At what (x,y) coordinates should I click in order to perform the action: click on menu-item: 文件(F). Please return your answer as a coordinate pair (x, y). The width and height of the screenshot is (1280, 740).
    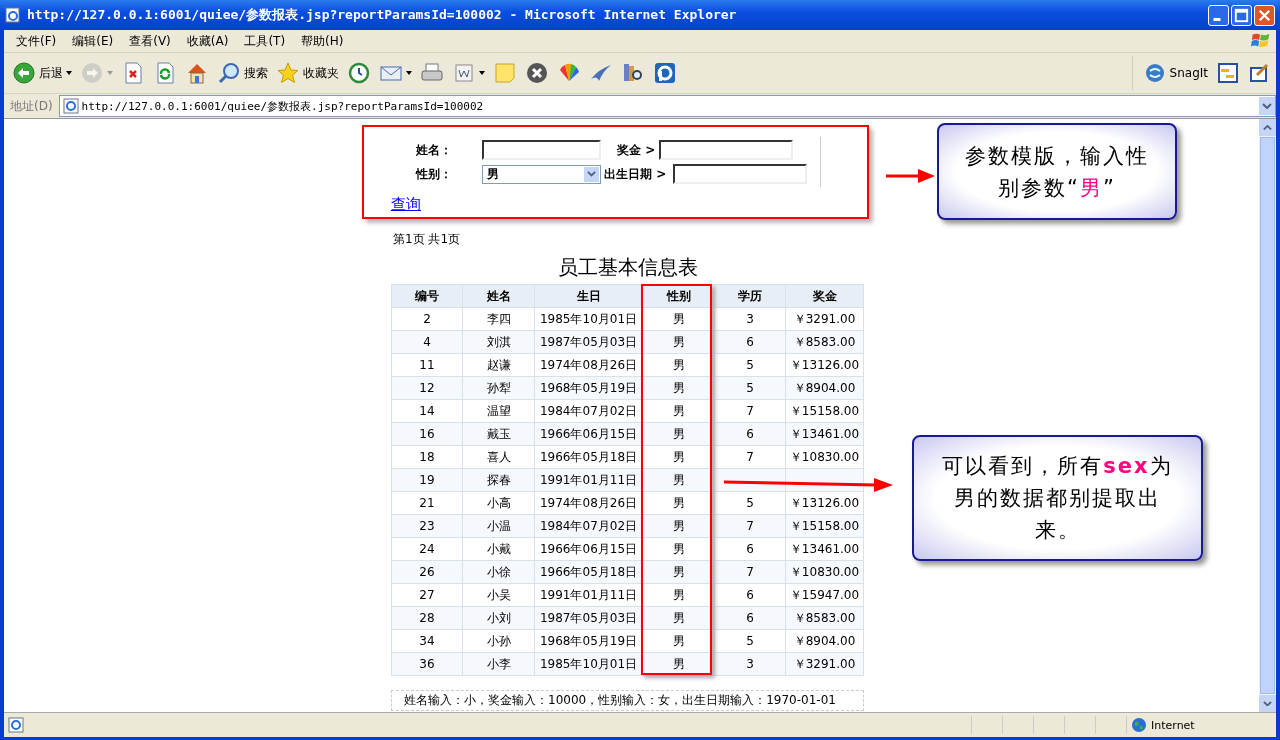
    Looking at the image, I should click on (36, 41).